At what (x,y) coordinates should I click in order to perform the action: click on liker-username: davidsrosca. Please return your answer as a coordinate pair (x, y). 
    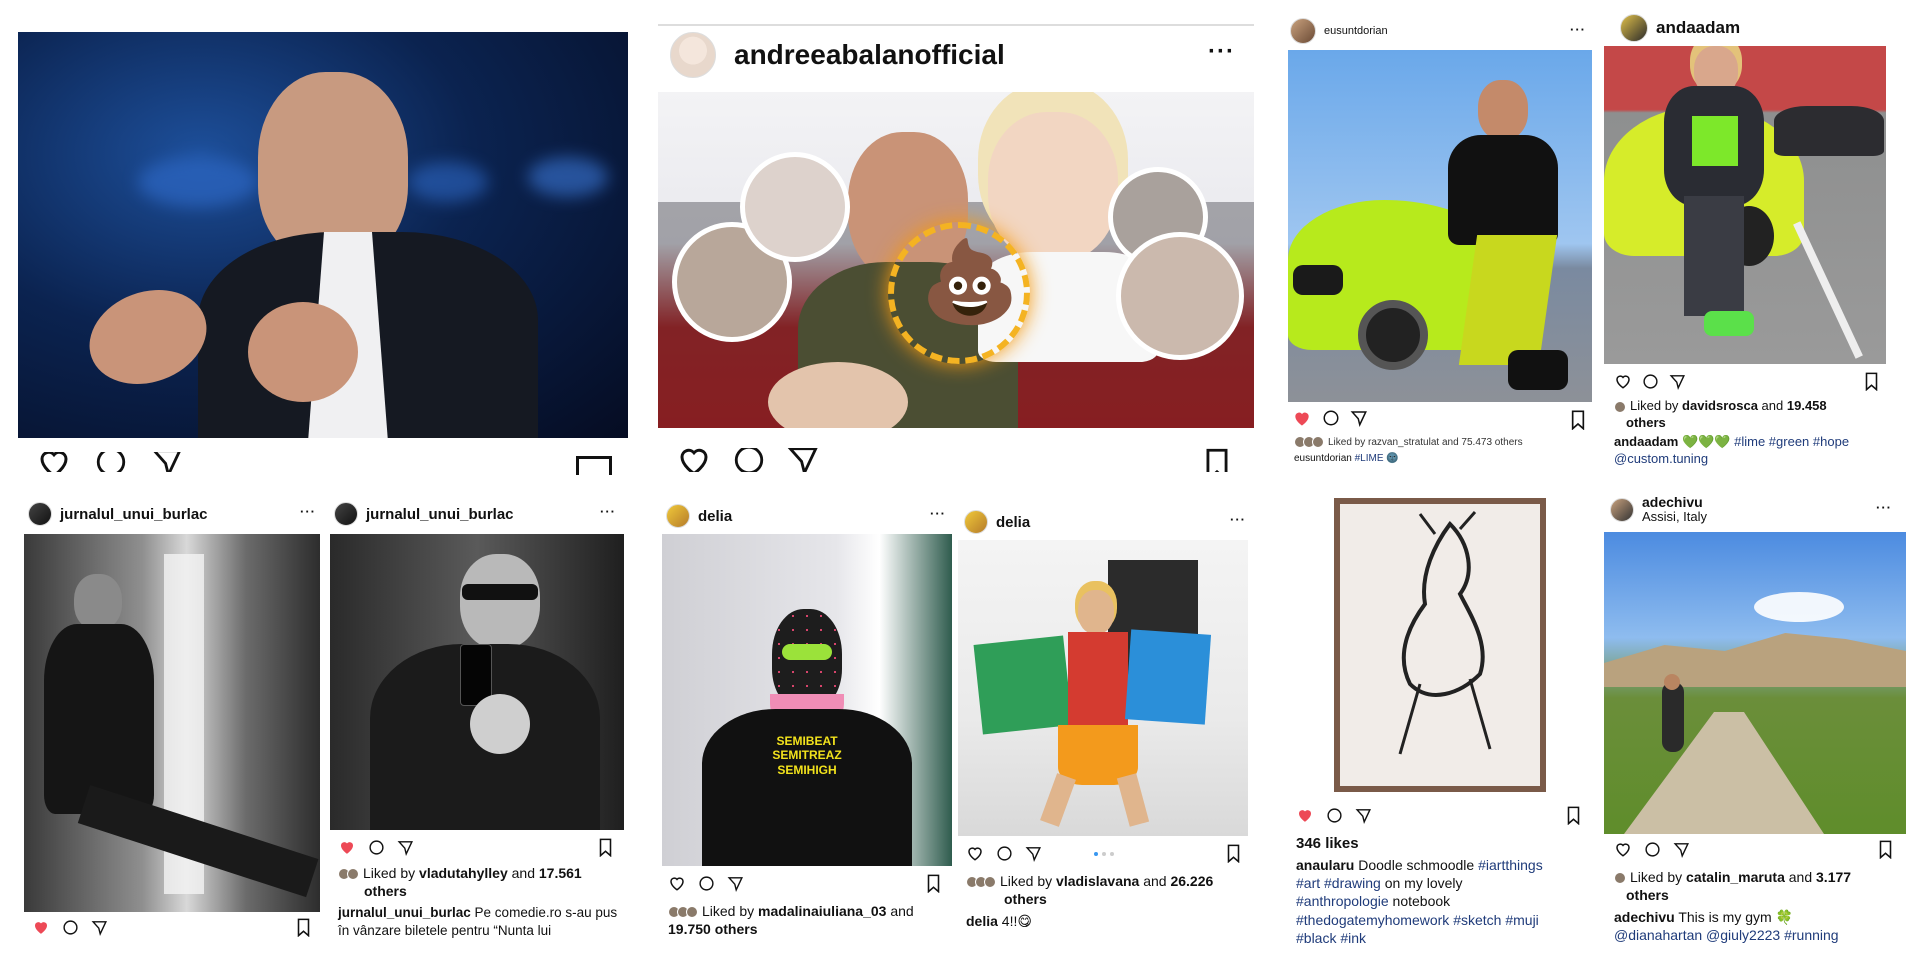
    Looking at the image, I should click on (1720, 405).